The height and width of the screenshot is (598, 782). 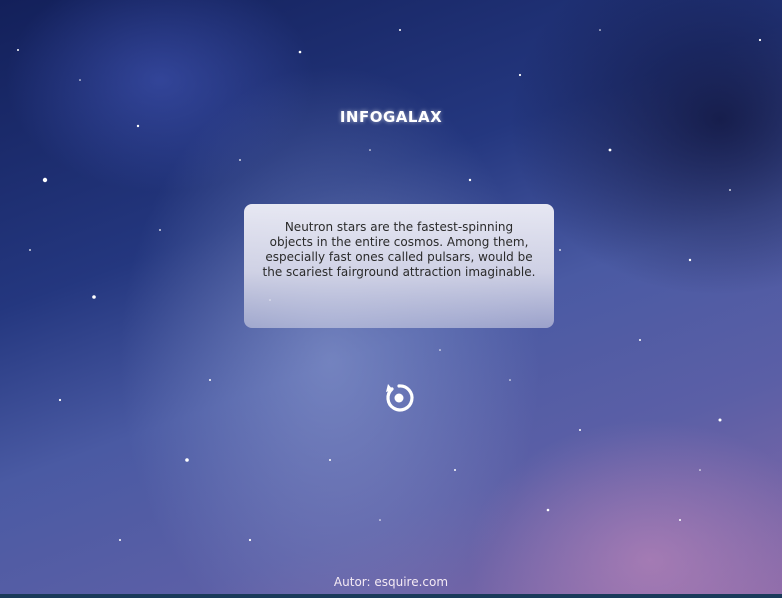 I want to click on bottom-divider, so click(x=391, y=596).